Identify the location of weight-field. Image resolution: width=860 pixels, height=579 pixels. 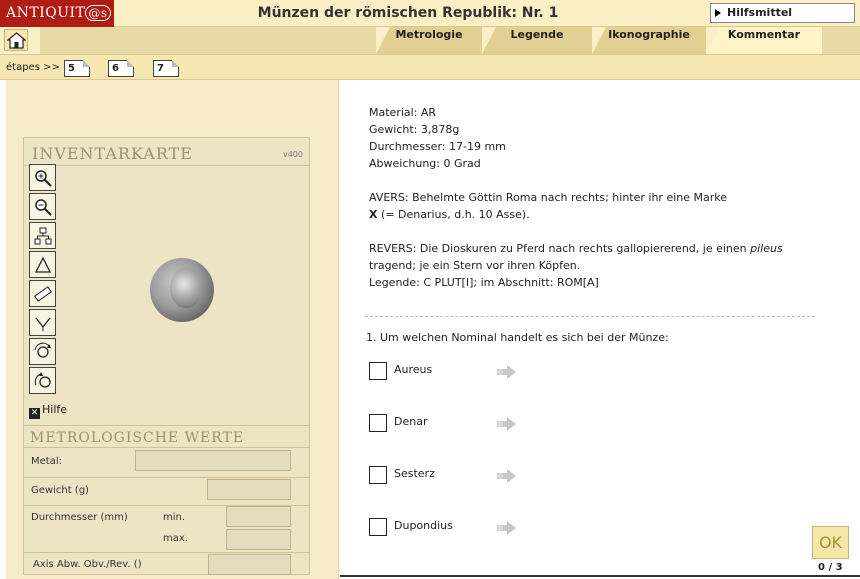
(249, 489).